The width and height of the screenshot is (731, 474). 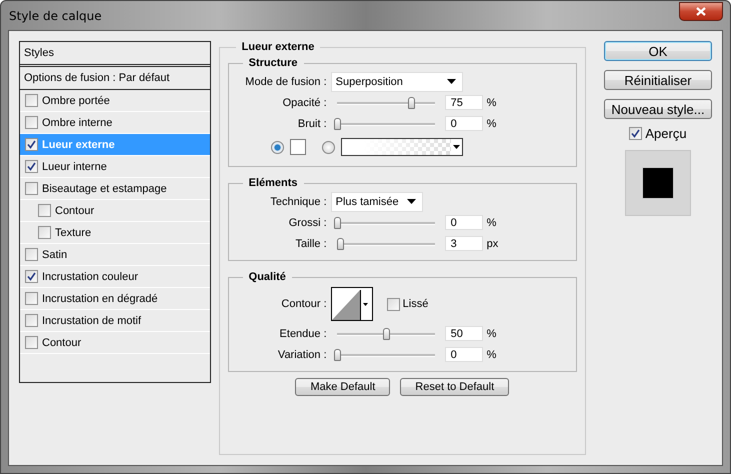 I want to click on close-button, so click(x=701, y=11).